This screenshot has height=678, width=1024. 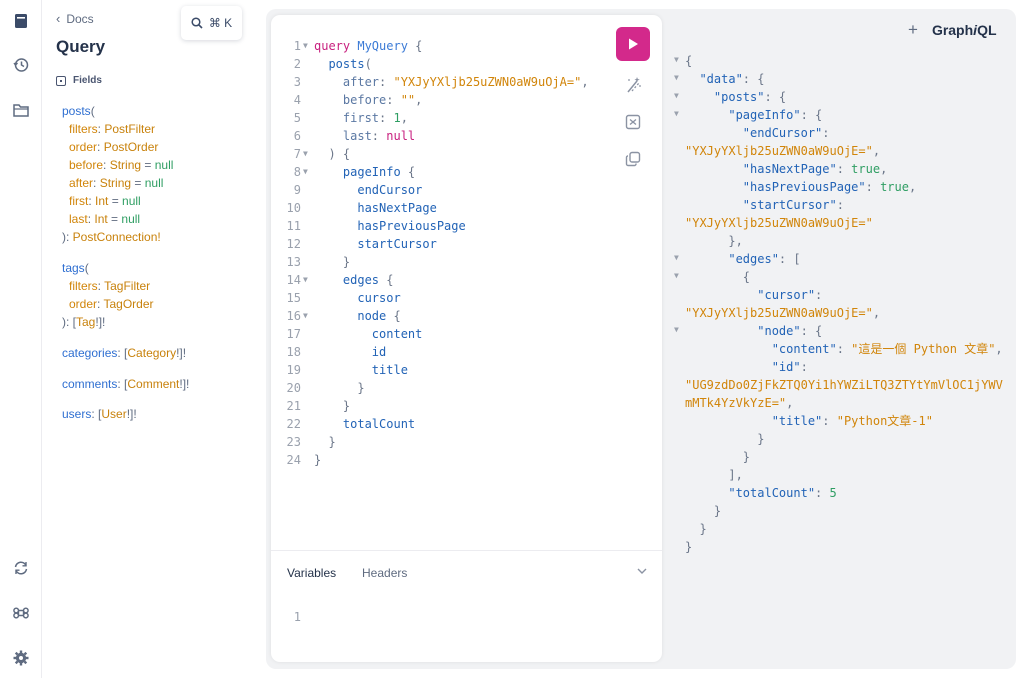 What do you see at coordinates (436, 280) in the screenshot?
I see `code-line: 14 ▼ edges {` at bounding box center [436, 280].